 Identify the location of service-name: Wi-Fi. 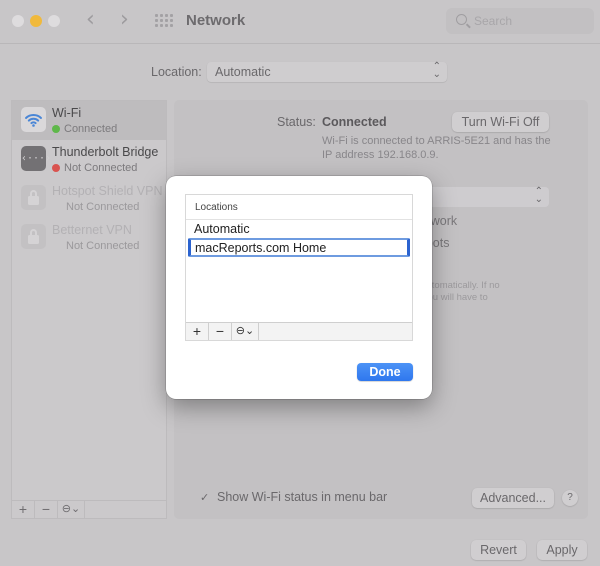
(67, 113).